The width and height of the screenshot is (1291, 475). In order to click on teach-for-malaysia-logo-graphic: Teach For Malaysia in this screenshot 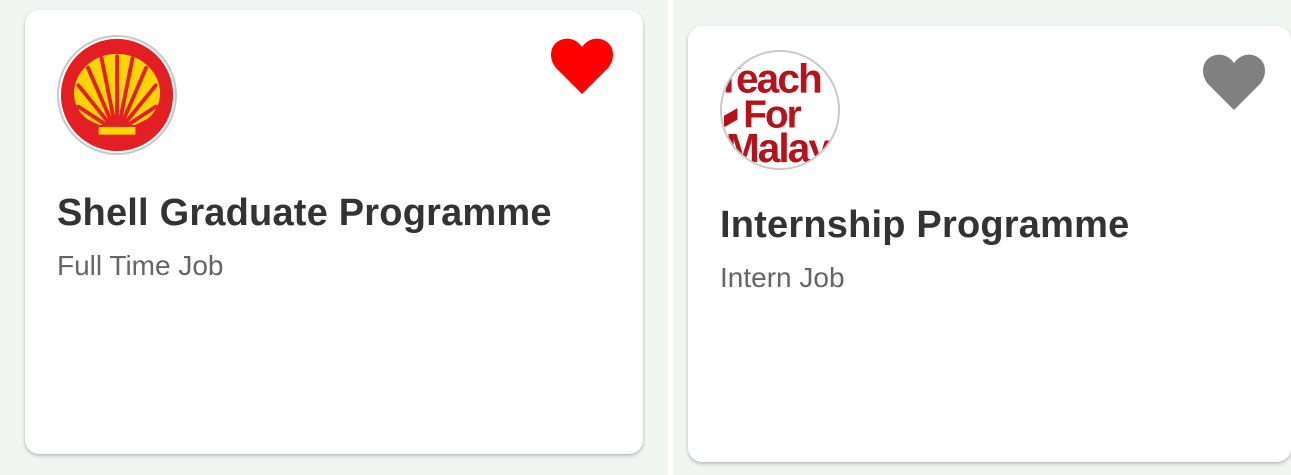, I will do `click(780, 110)`.